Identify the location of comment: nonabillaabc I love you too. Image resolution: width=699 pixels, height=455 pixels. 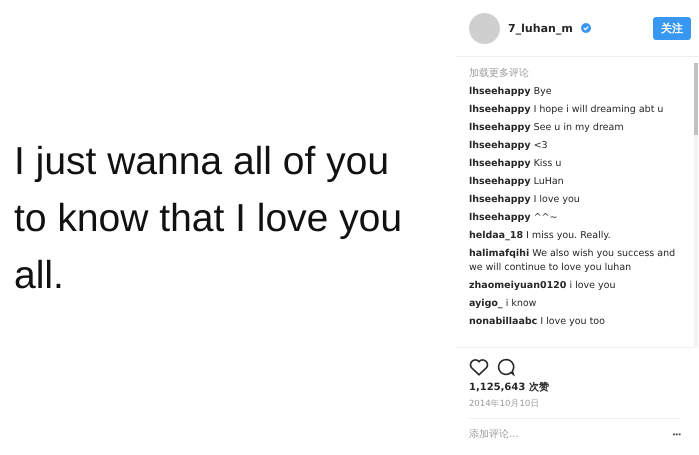
(537, 322).